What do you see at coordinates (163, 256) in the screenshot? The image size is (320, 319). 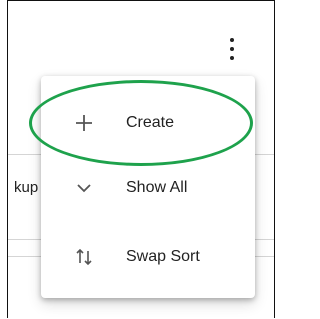 I see `menu-item-swap-sort-label: Swap Sort` at bounding box center [163, 256].